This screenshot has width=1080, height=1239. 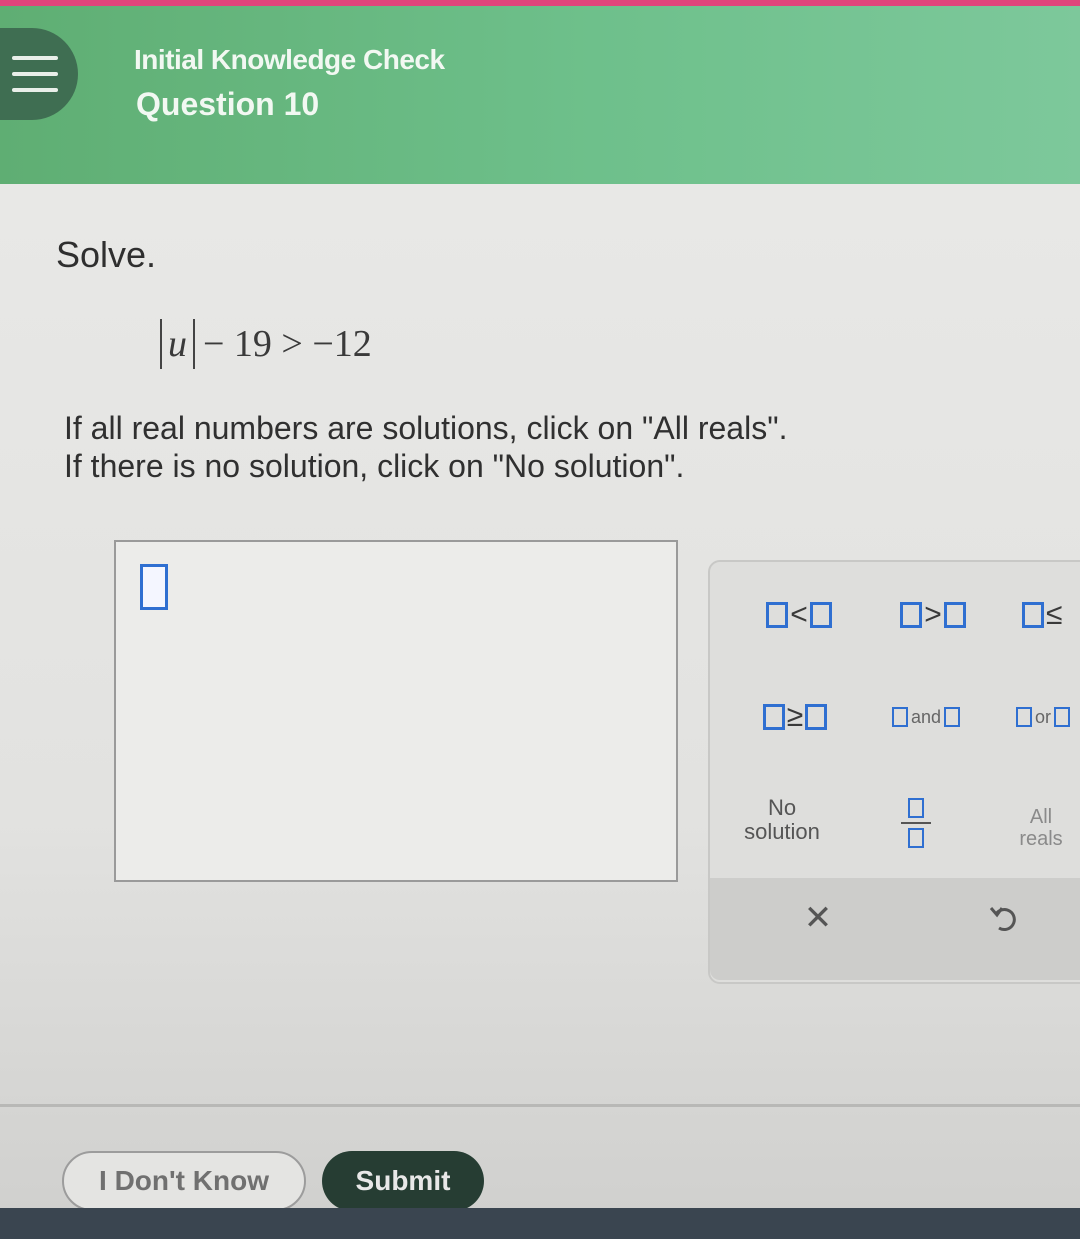 What do you see at coordinates (540, 1223) in the screenshot?
I see `bottom-strip` at bounding box center [540, 1223].